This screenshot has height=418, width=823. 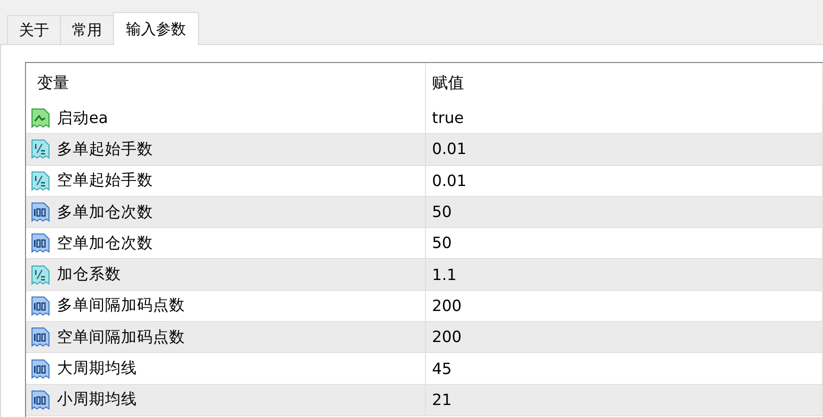 What do you see at coordinates (424, 275) in the screenshot?
I see `table-row: 加仓系数 1.1` at bounding box center [424, 275].